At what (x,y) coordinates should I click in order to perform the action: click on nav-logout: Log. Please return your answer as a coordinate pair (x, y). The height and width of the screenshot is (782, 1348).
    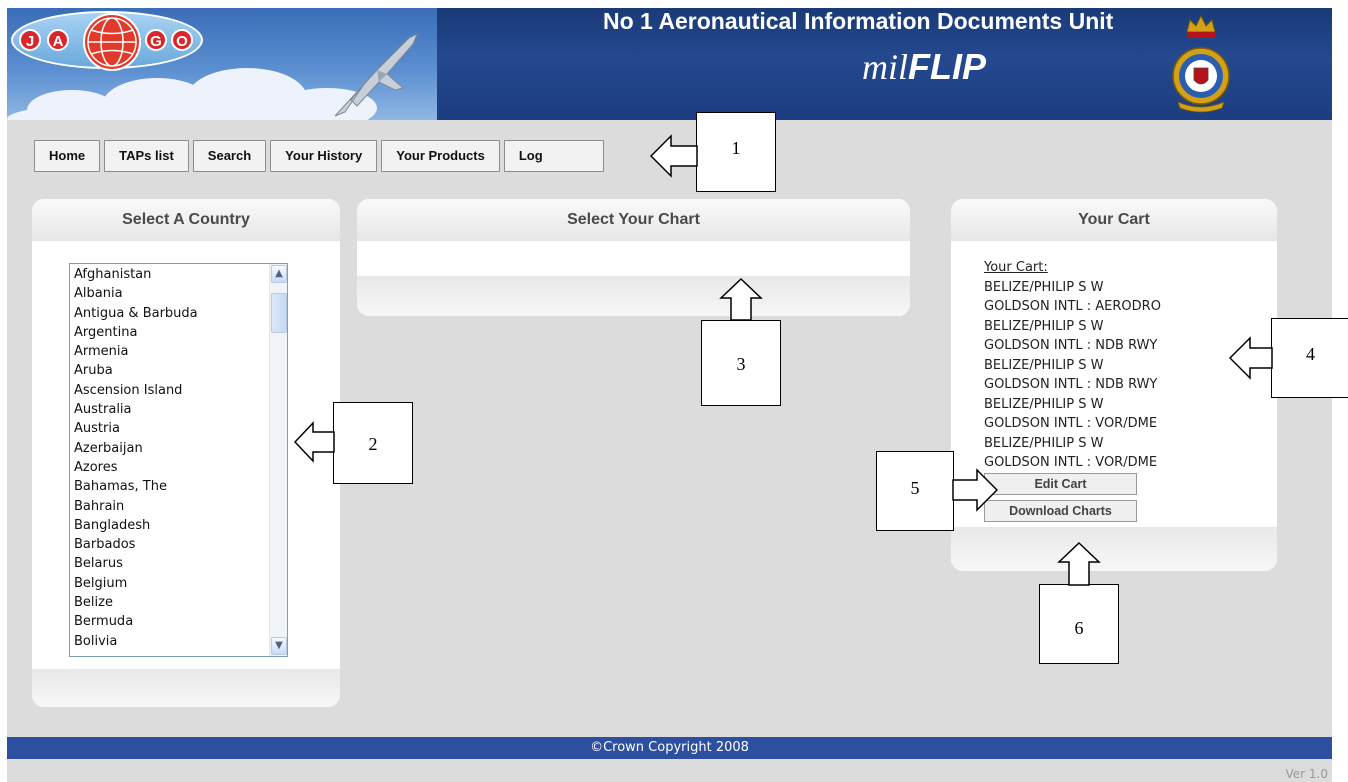
    Looking at the image, I should click on (553, 156).